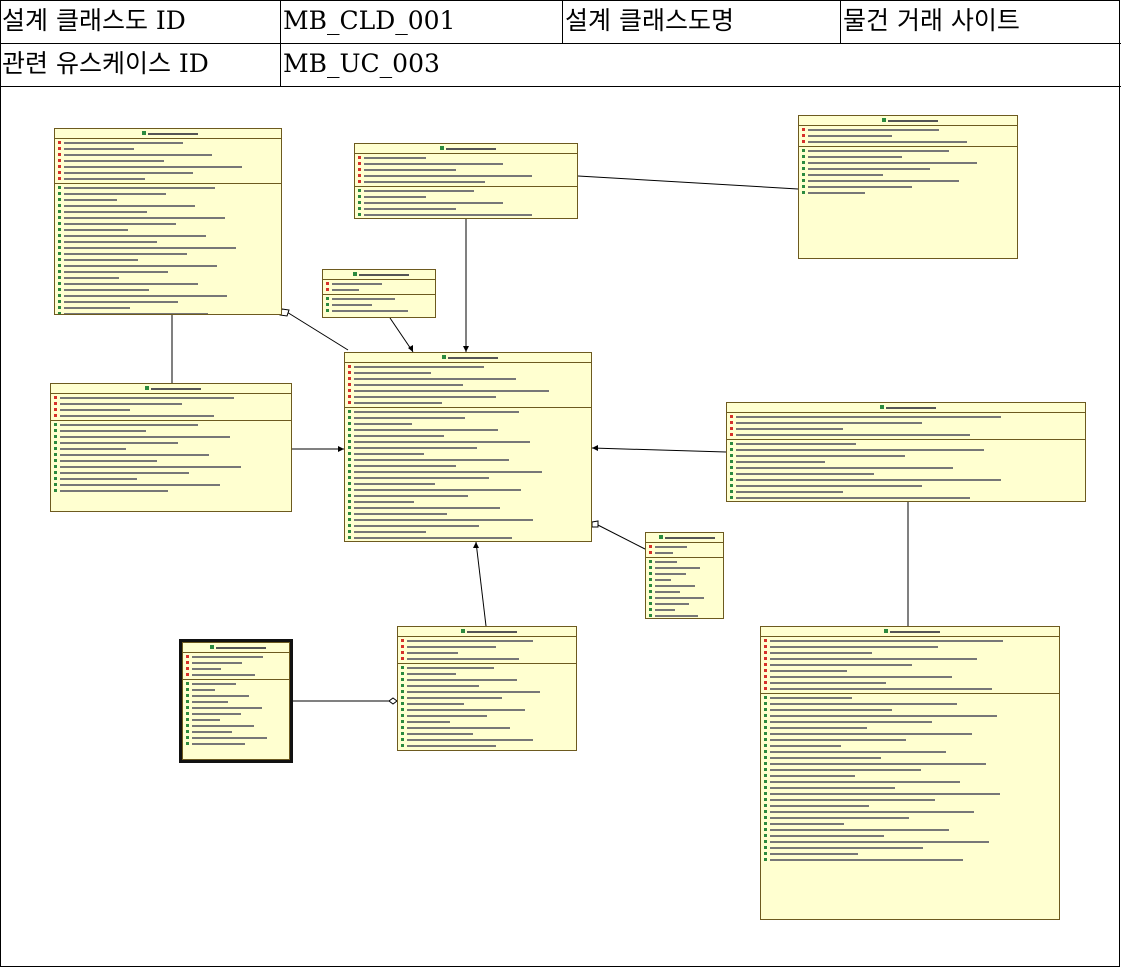 Image resolution: width=1121 pixels, height=968 pixels. What do you see at coordinates (684, 575) in the screenshot?
I see `class-box-category-vo` at bounding box center [684, 575].